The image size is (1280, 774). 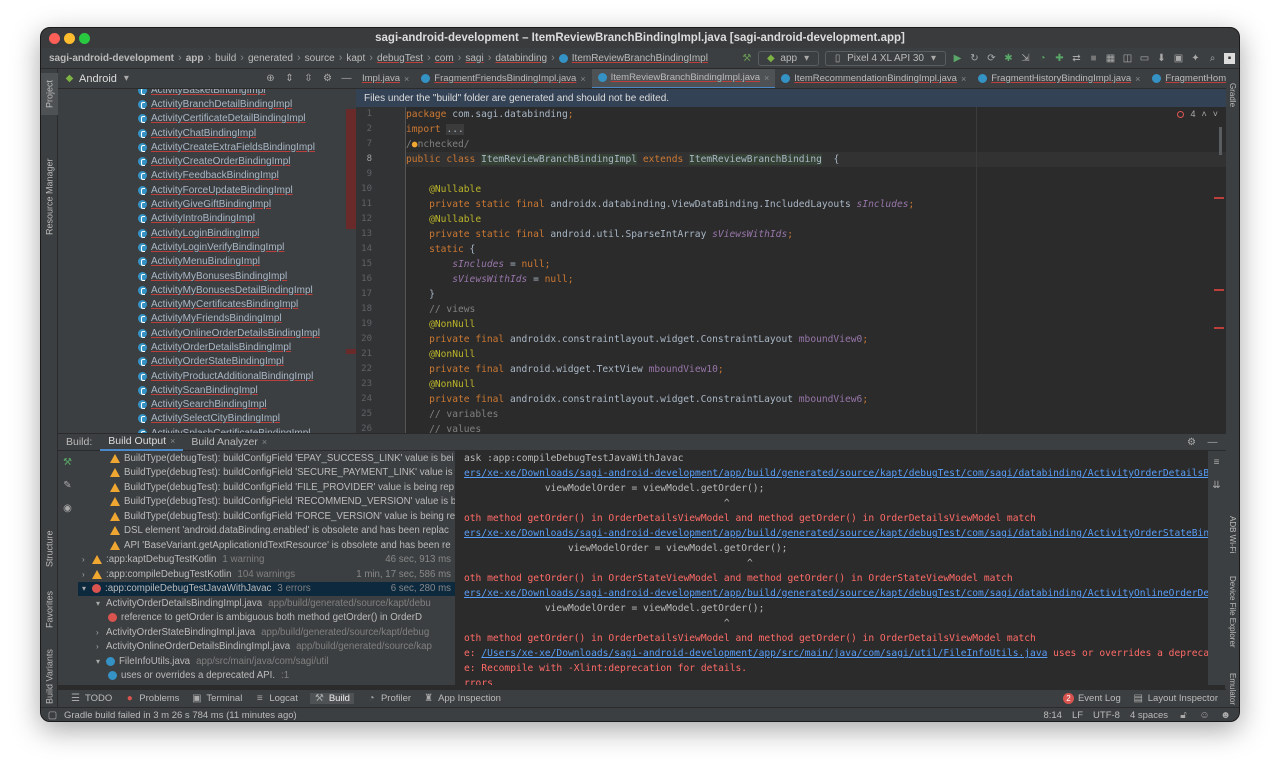 I want to click on indent-setting: 4 spaces, so click(x=1149, y=715).